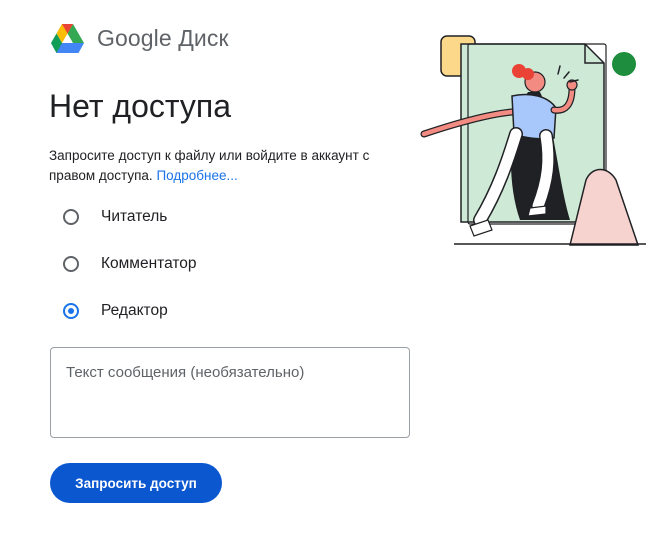 This screenshot has width=669, height=554. What do you see at coordinates (134, 216) in the screenshot?
I see `role-label-viewer: Читатель` at bounding box center [134, 216].